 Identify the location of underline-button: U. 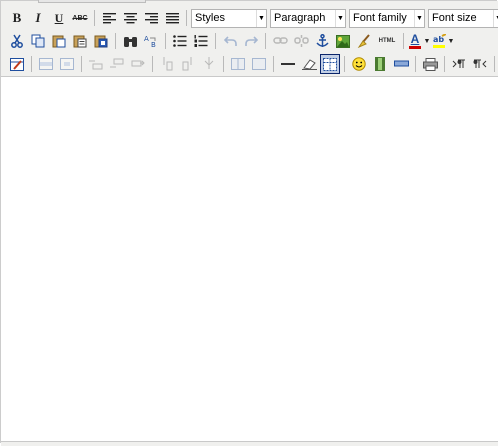
(59, 18).